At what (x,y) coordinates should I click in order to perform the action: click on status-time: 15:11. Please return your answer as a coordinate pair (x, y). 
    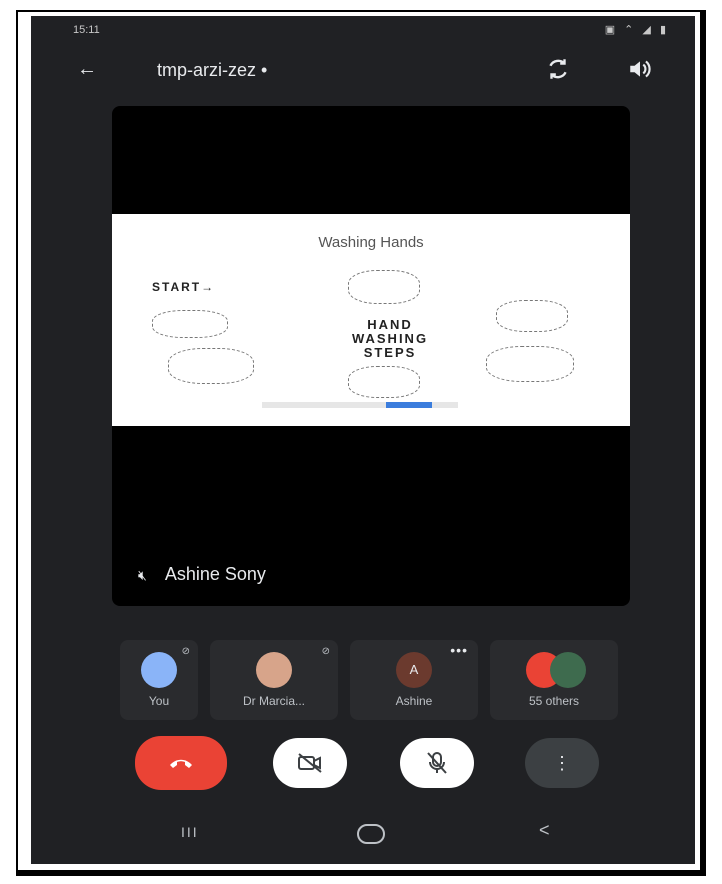
    Looking at the image, I should click on (86, 30).